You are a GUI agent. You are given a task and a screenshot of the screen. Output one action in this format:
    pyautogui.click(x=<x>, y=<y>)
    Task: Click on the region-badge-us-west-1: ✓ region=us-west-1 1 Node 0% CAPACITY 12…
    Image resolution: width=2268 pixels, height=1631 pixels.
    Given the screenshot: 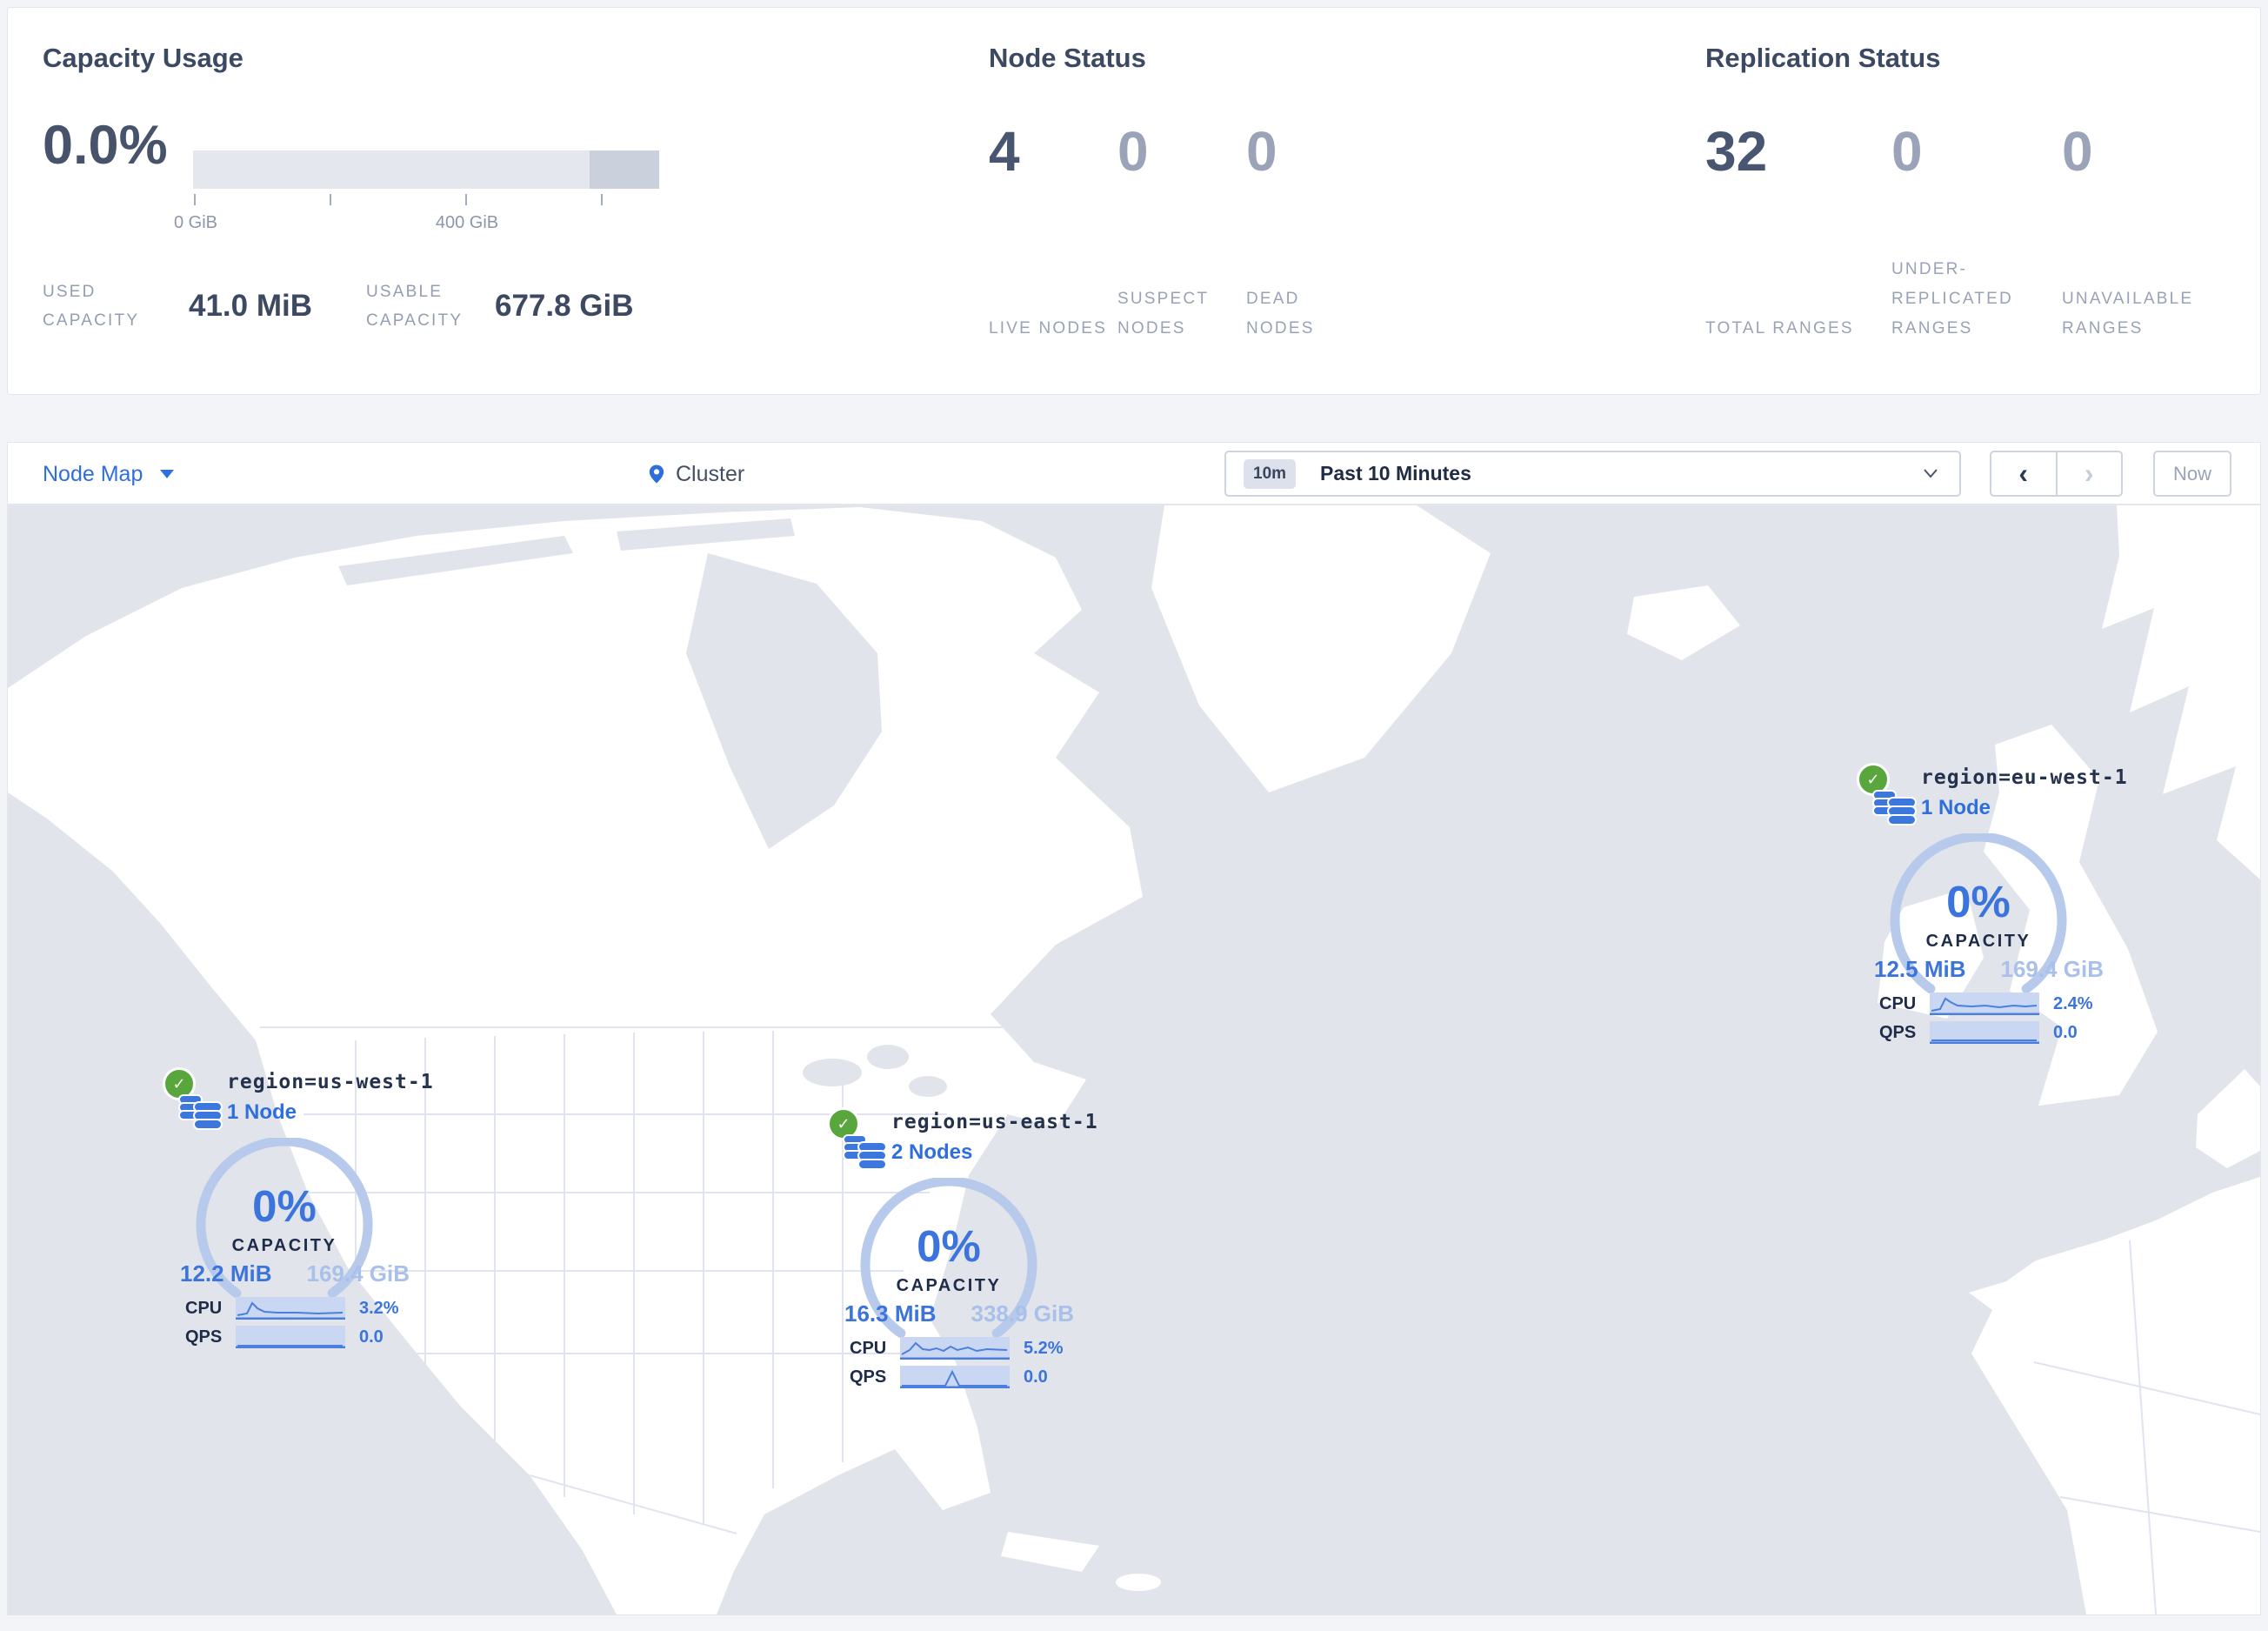 What is the action you would take?
    pyautogui.click(x=298, y=1212)
    